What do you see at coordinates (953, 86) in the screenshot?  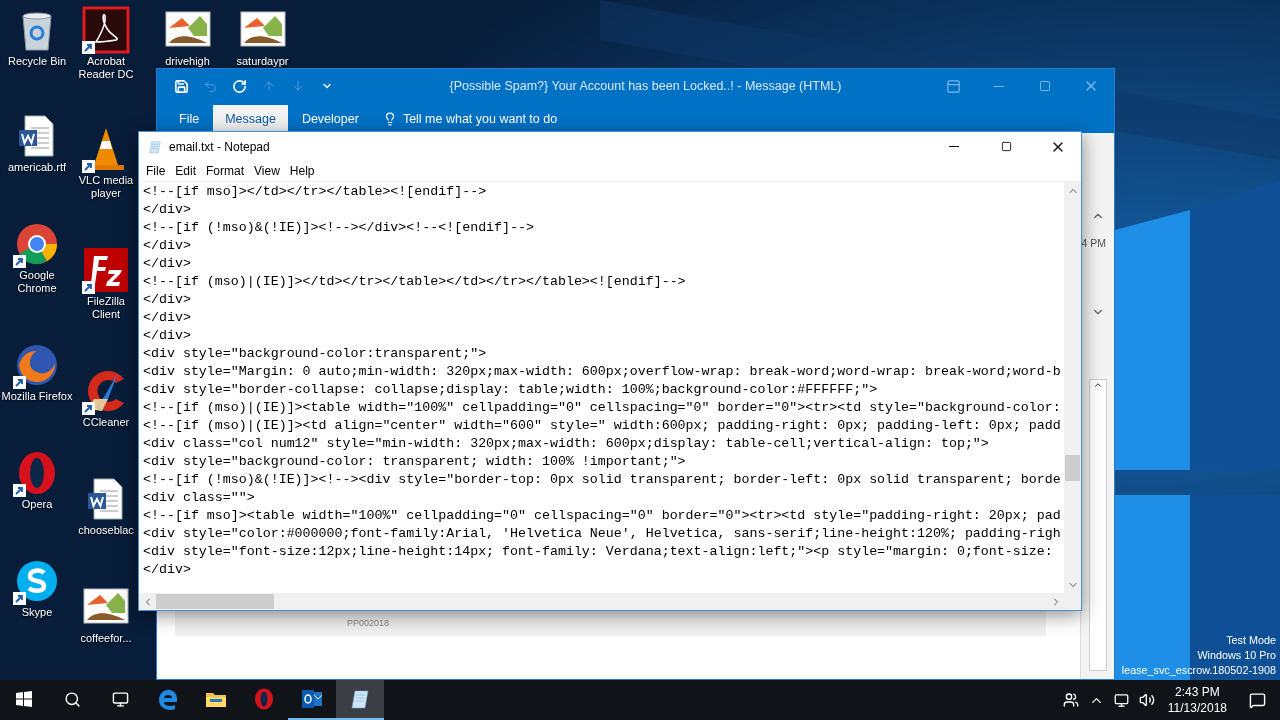 I see `ribbon-options-icon` at bounding box center [953, 86].